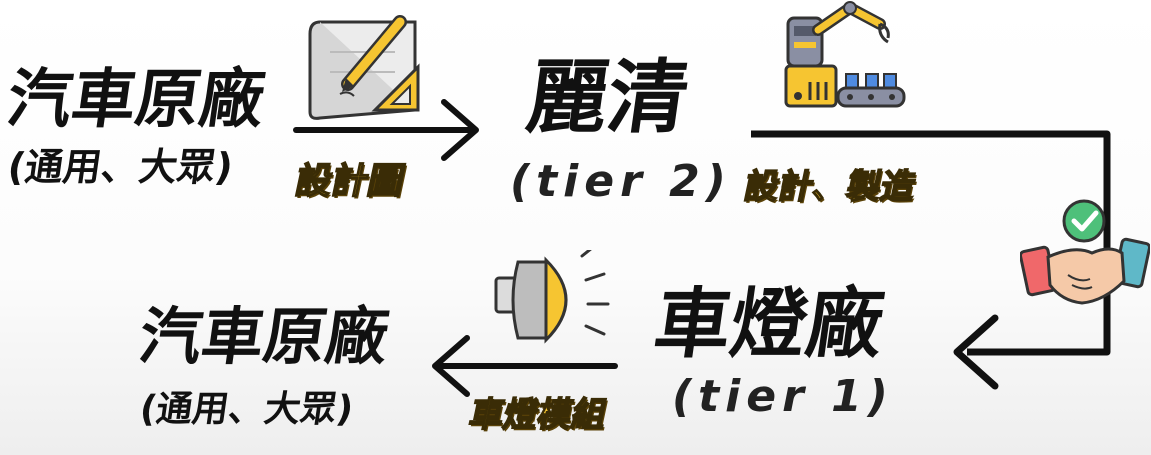  What do you see at coordinates (1084, 255) in the screenshot?
I see `handshake-check-icon` at bounding box center [1084, 255].